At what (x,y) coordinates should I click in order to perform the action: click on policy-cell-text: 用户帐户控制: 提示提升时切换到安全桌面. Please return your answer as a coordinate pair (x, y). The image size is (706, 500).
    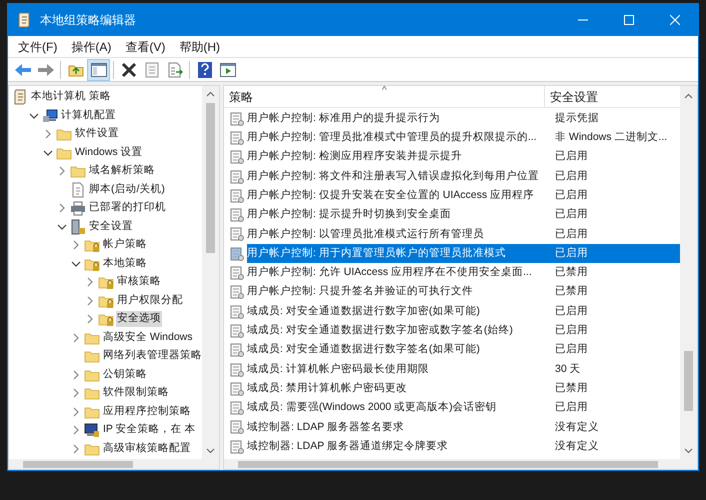
    Looking at the image, I should click on (349, 214).